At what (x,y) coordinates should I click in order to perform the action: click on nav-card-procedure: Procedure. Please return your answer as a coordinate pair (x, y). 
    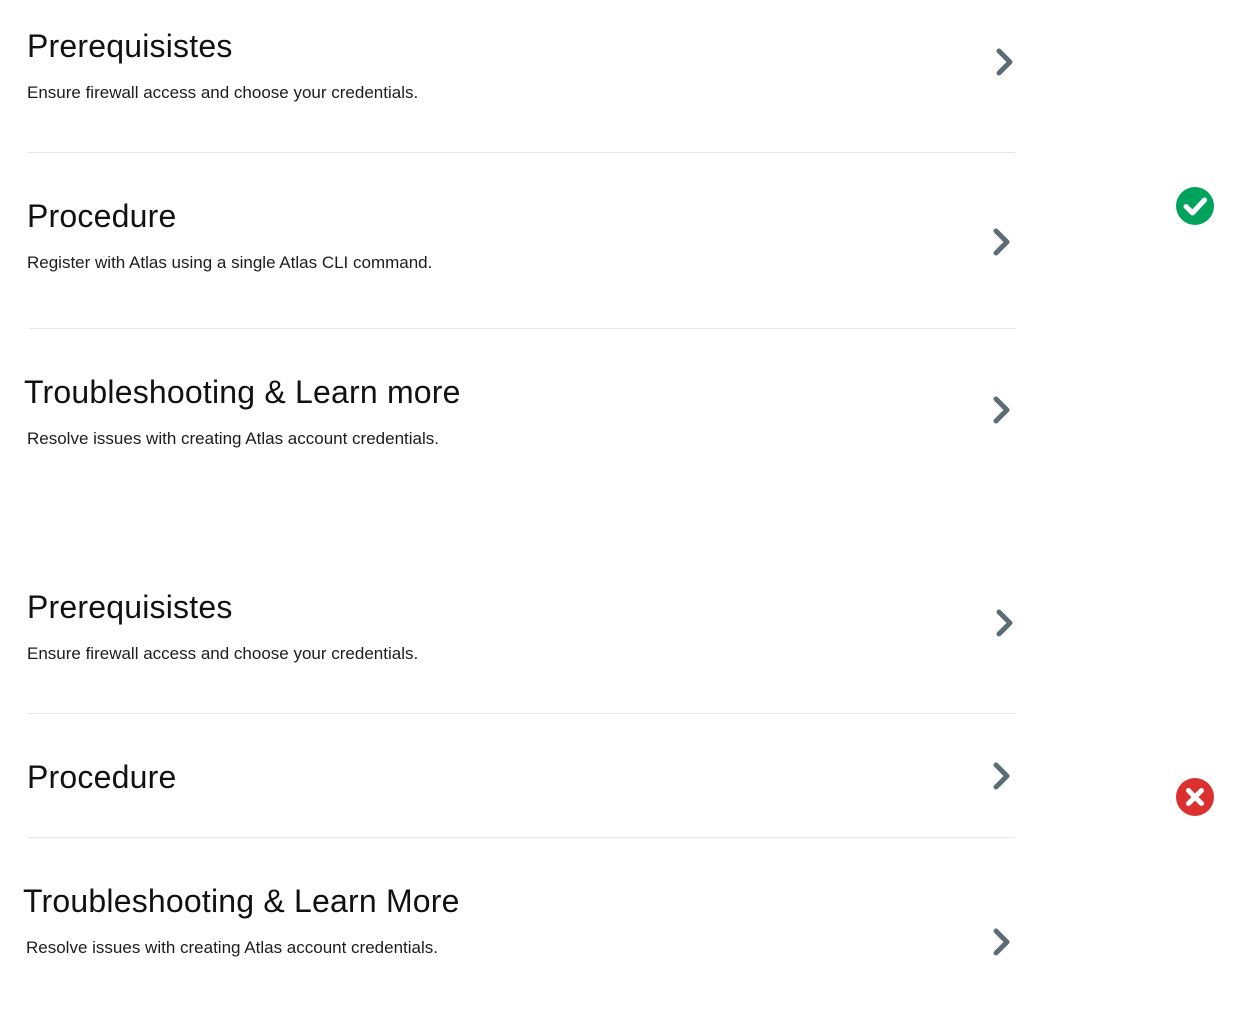
    Looking at the image, I should click on (520, 775).